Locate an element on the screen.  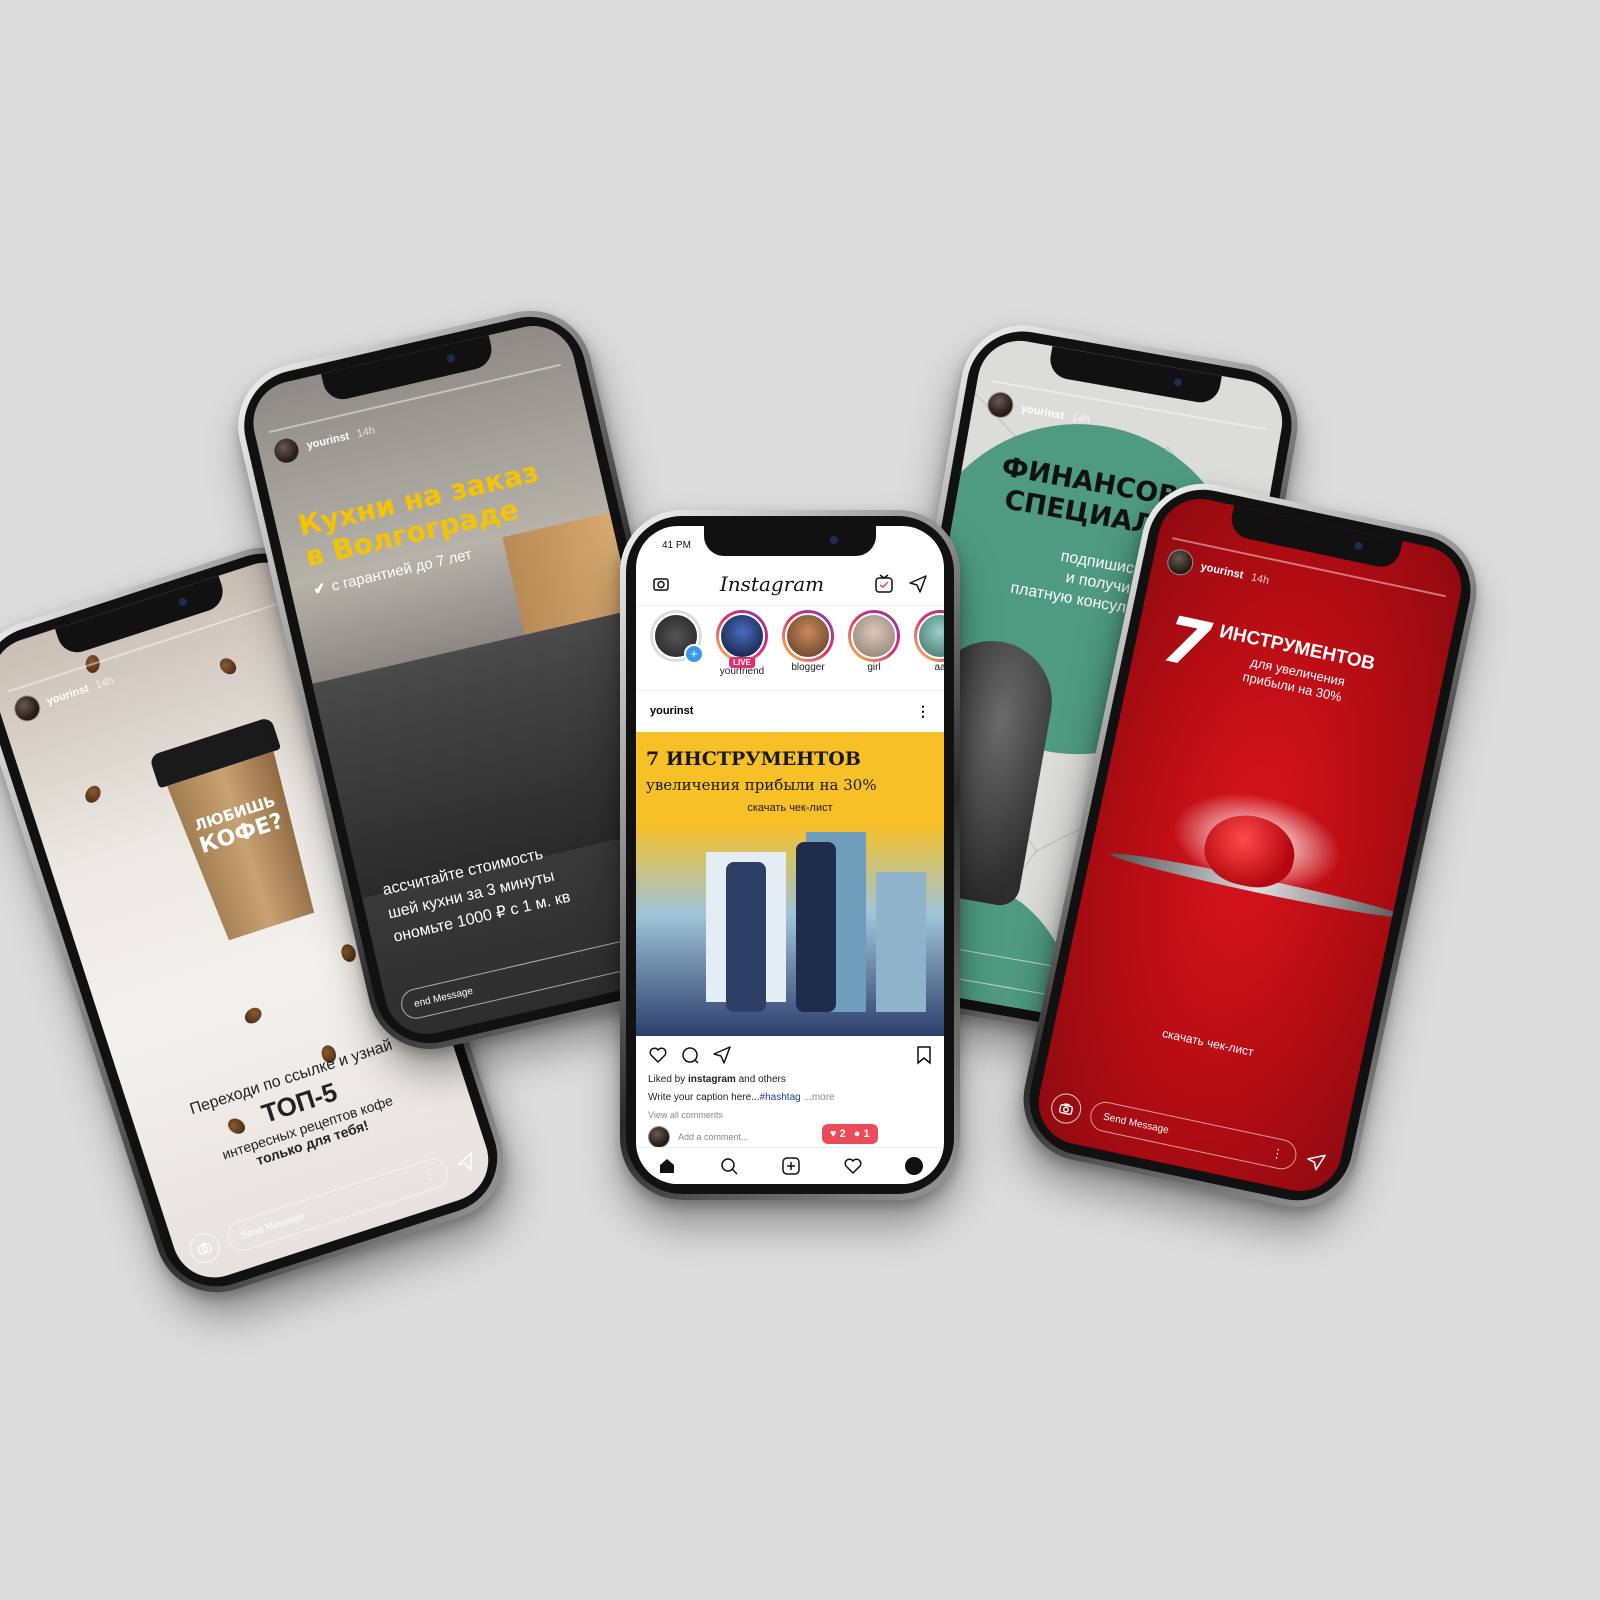
post-subtitle: увеличения прибыли на 30% is located at coordinates (761, 785).